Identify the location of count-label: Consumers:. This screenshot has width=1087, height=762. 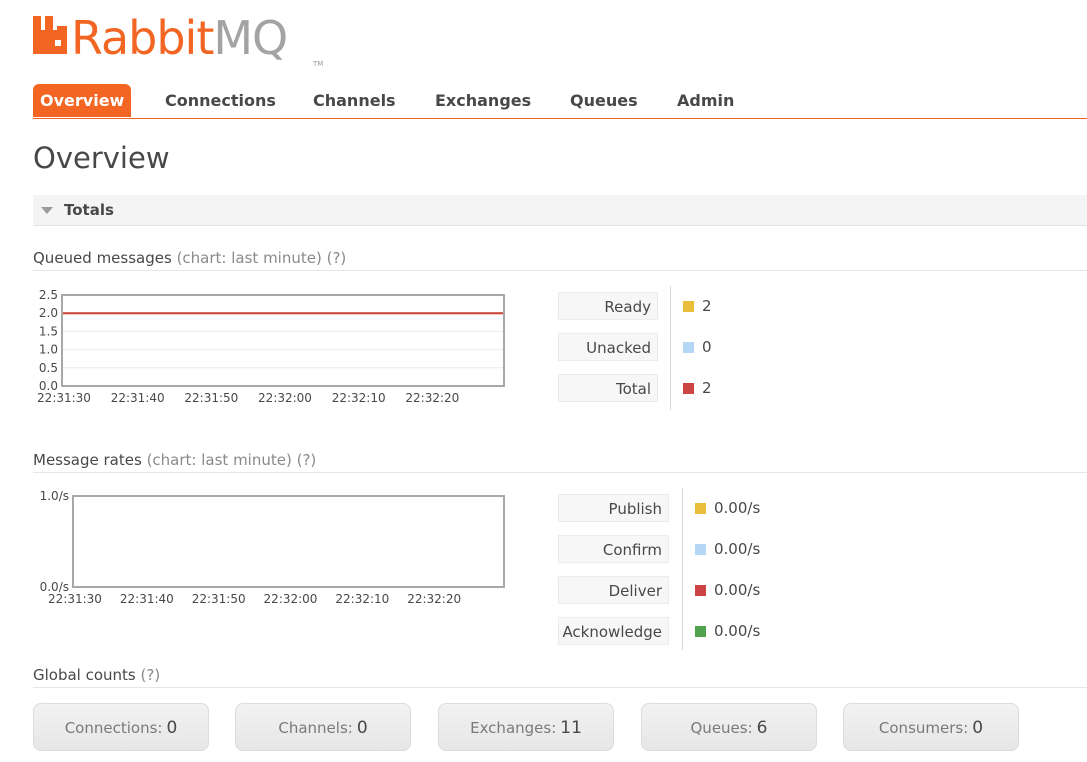
(923, 728).